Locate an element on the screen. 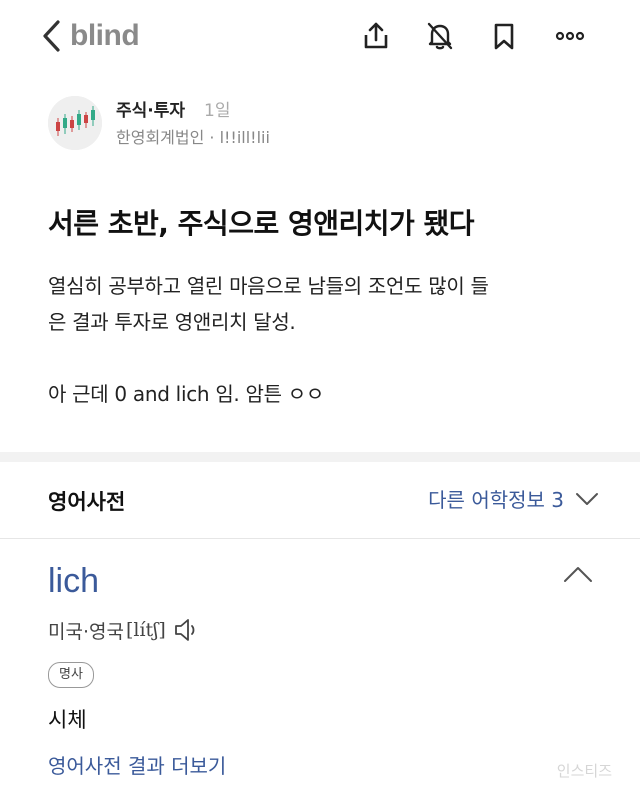  notification-toggle-button is located at coordinates (440, 36).